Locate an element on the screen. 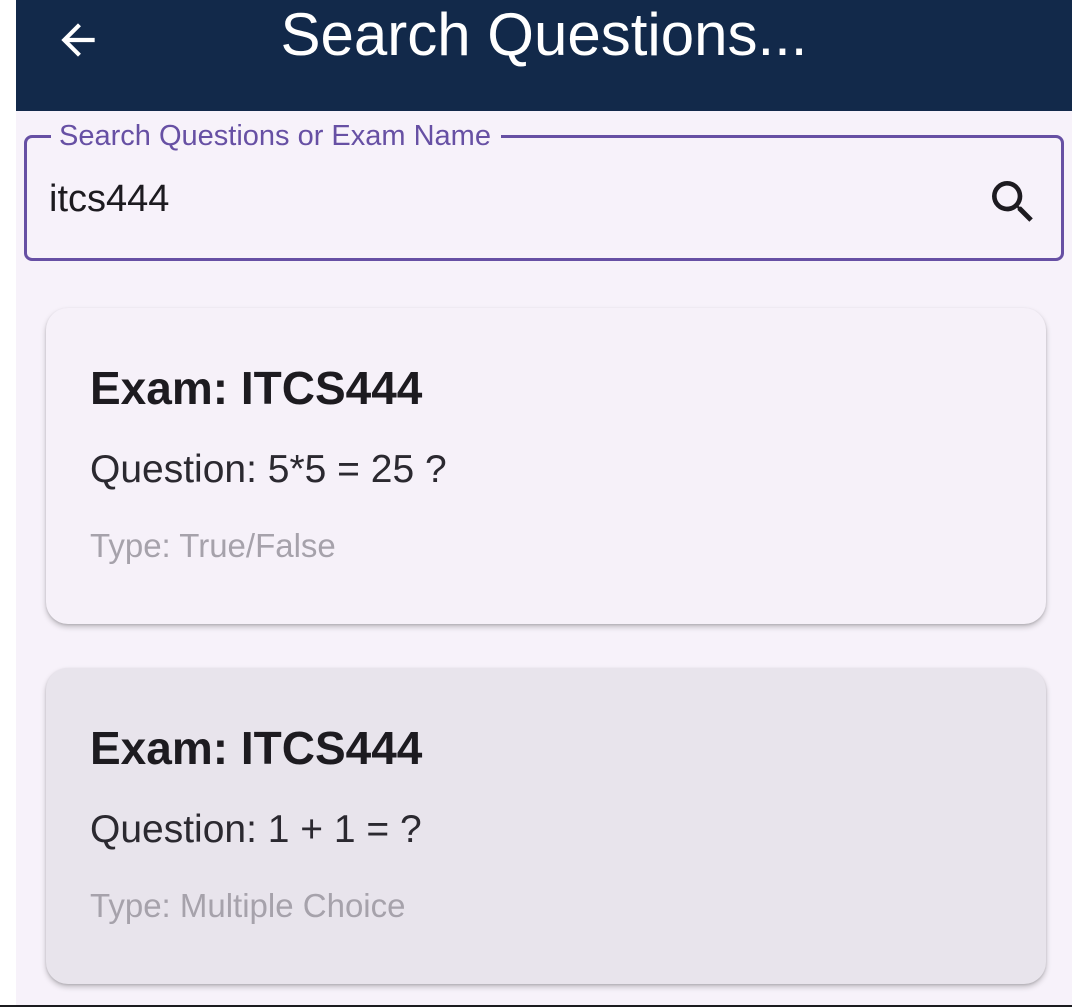 This screenshot has width=1072, height=1007. search-field: Search Questions or Exam Name is located at coordinates (544, 188).